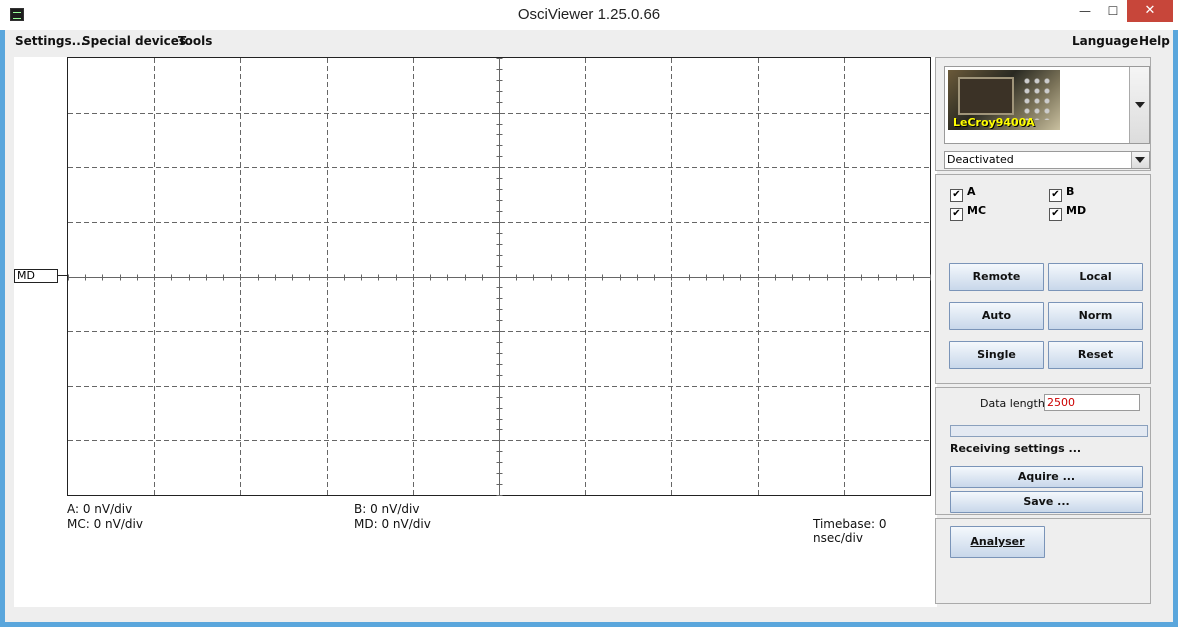  Describe the element at coordinates (589, 624) in the screenshot. I see `window-border-bottom` at that location.